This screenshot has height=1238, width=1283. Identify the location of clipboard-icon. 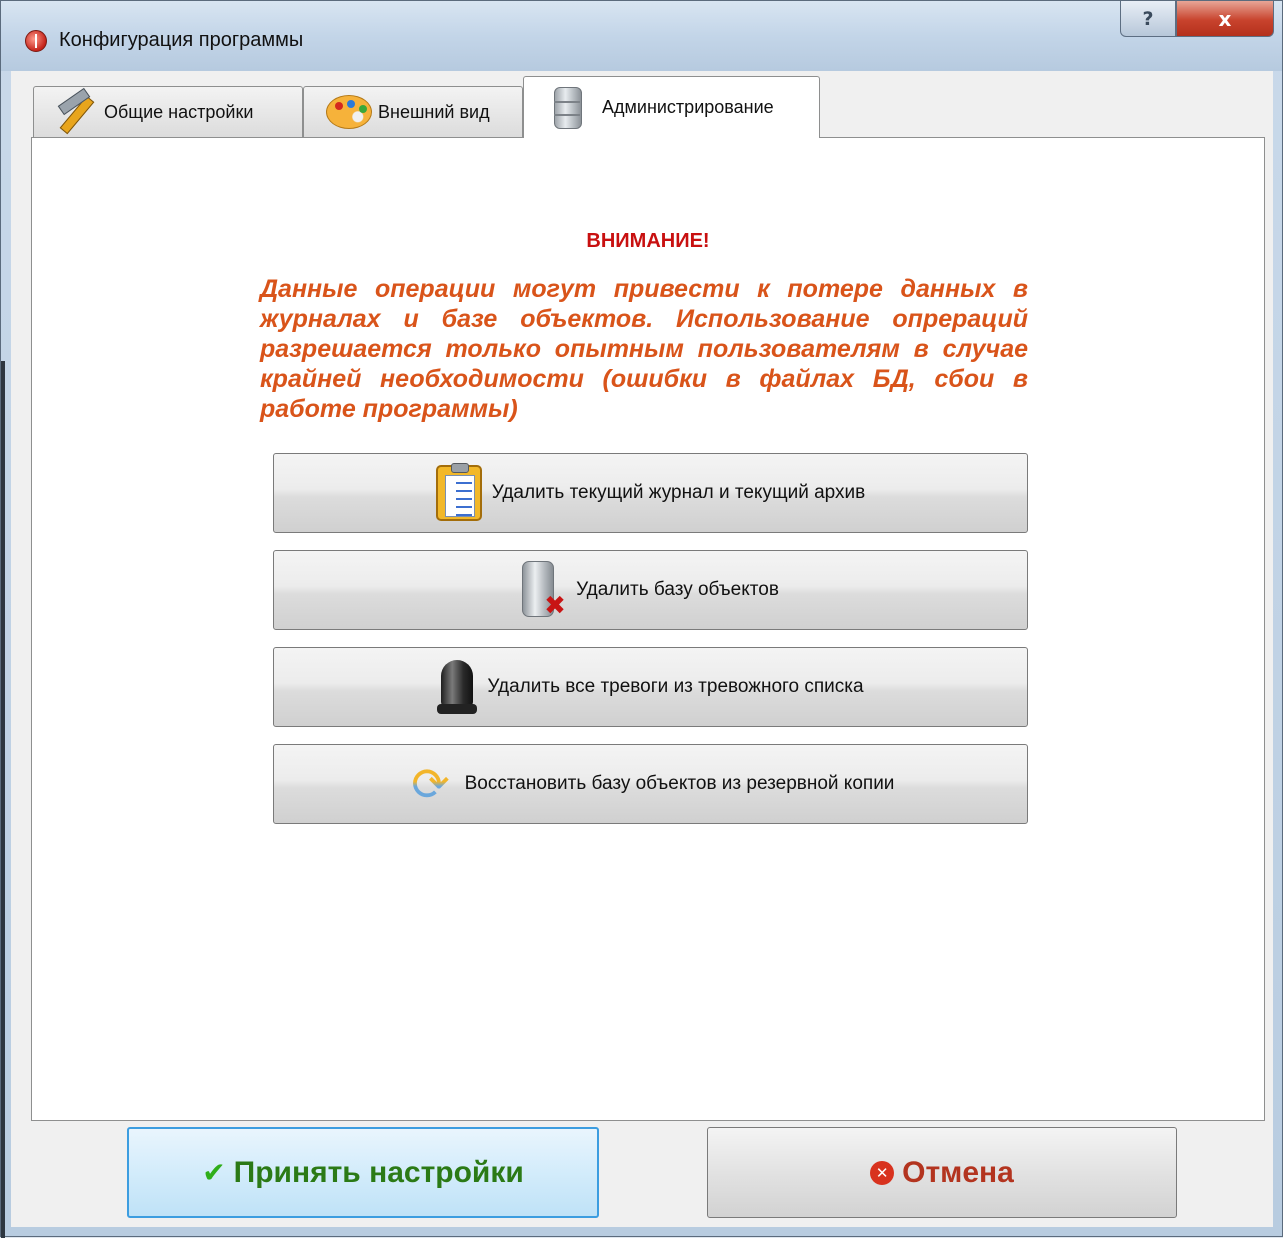
(458, 492).